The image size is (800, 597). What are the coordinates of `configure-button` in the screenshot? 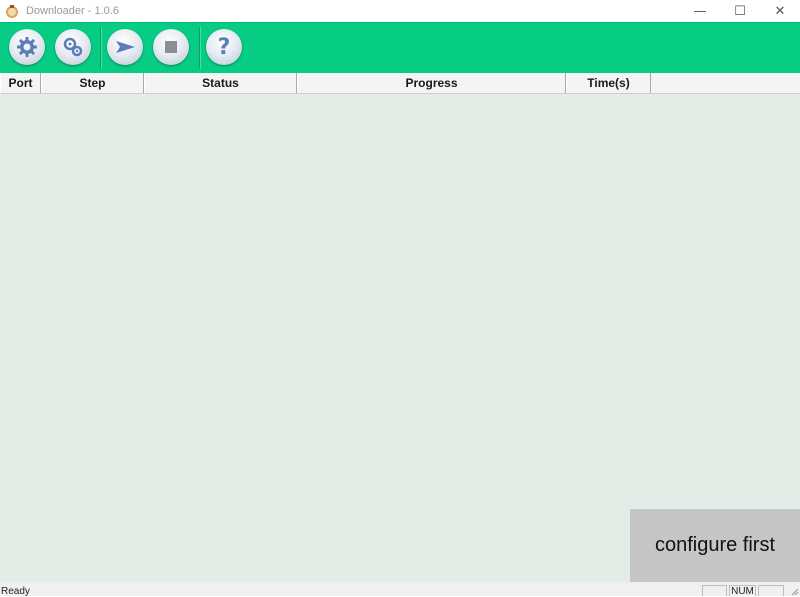 It's located at (73, 47).